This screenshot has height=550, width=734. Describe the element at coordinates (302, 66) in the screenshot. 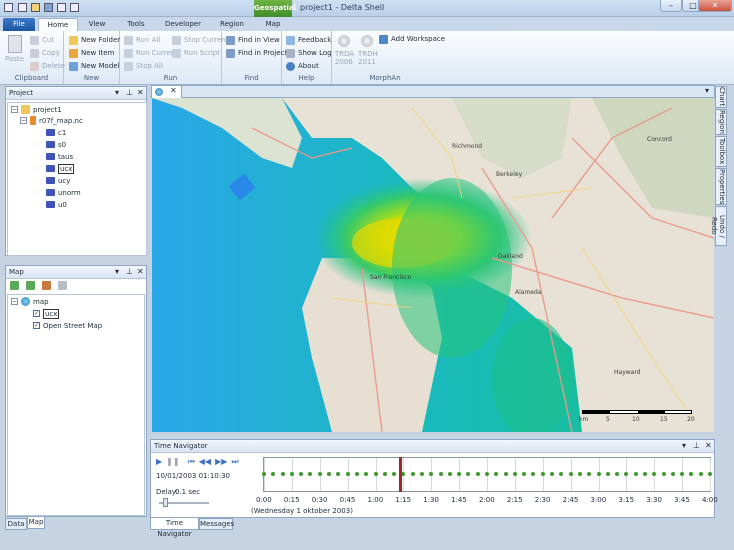

I see `about-button: About` at that location.